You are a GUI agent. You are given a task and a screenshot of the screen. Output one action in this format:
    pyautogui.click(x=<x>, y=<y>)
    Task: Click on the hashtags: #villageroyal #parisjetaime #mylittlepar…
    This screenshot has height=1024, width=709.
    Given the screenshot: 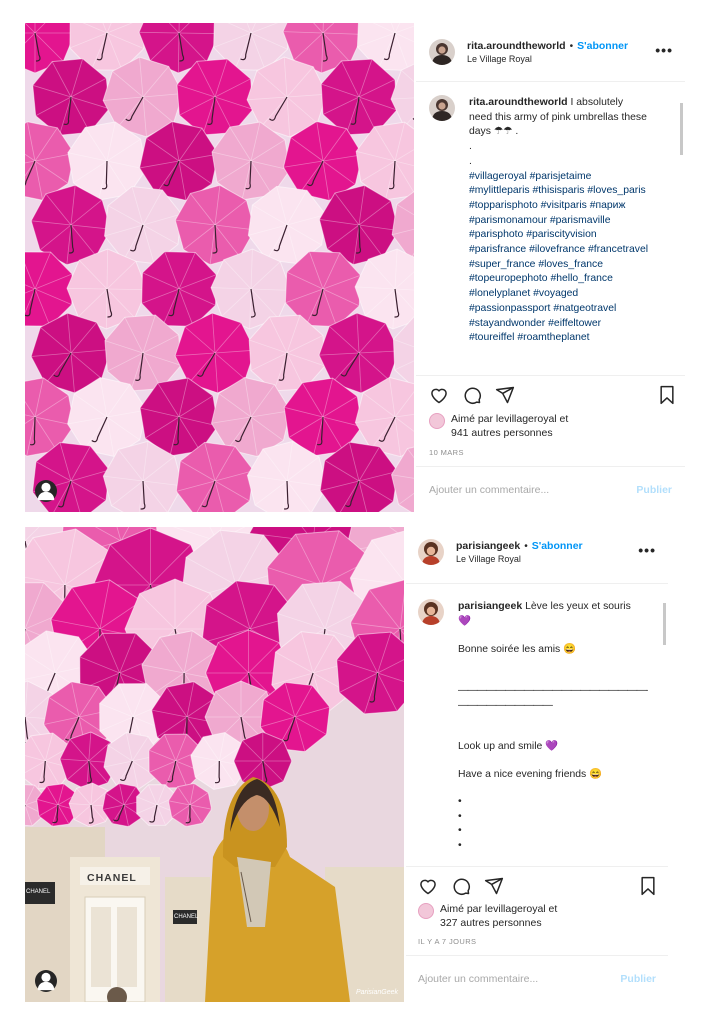 What is the action you would take?
    pyautogui.click(x=559, y=258)
    